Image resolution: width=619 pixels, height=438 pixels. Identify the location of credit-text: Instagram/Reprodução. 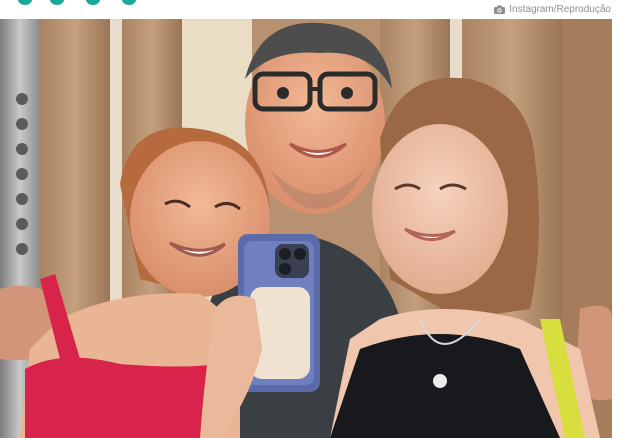
(560, 9).